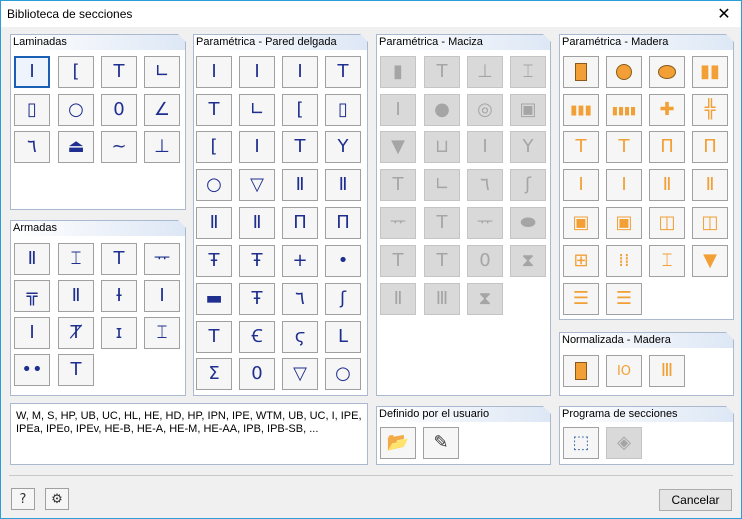 The width and height of the screenshot is (742, 519). Describe the element at coordinates (32, 110) in the screenshot. I see `section-rect-tube-button: ▯` at that location.